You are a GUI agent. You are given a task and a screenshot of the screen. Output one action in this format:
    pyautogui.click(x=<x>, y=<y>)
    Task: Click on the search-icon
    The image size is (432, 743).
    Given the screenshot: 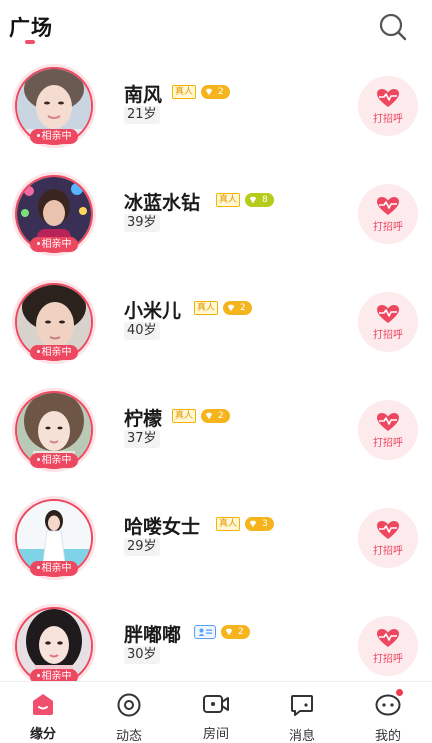 What is the action you would take?
    pyautogui.click(x=393, y=27)
    